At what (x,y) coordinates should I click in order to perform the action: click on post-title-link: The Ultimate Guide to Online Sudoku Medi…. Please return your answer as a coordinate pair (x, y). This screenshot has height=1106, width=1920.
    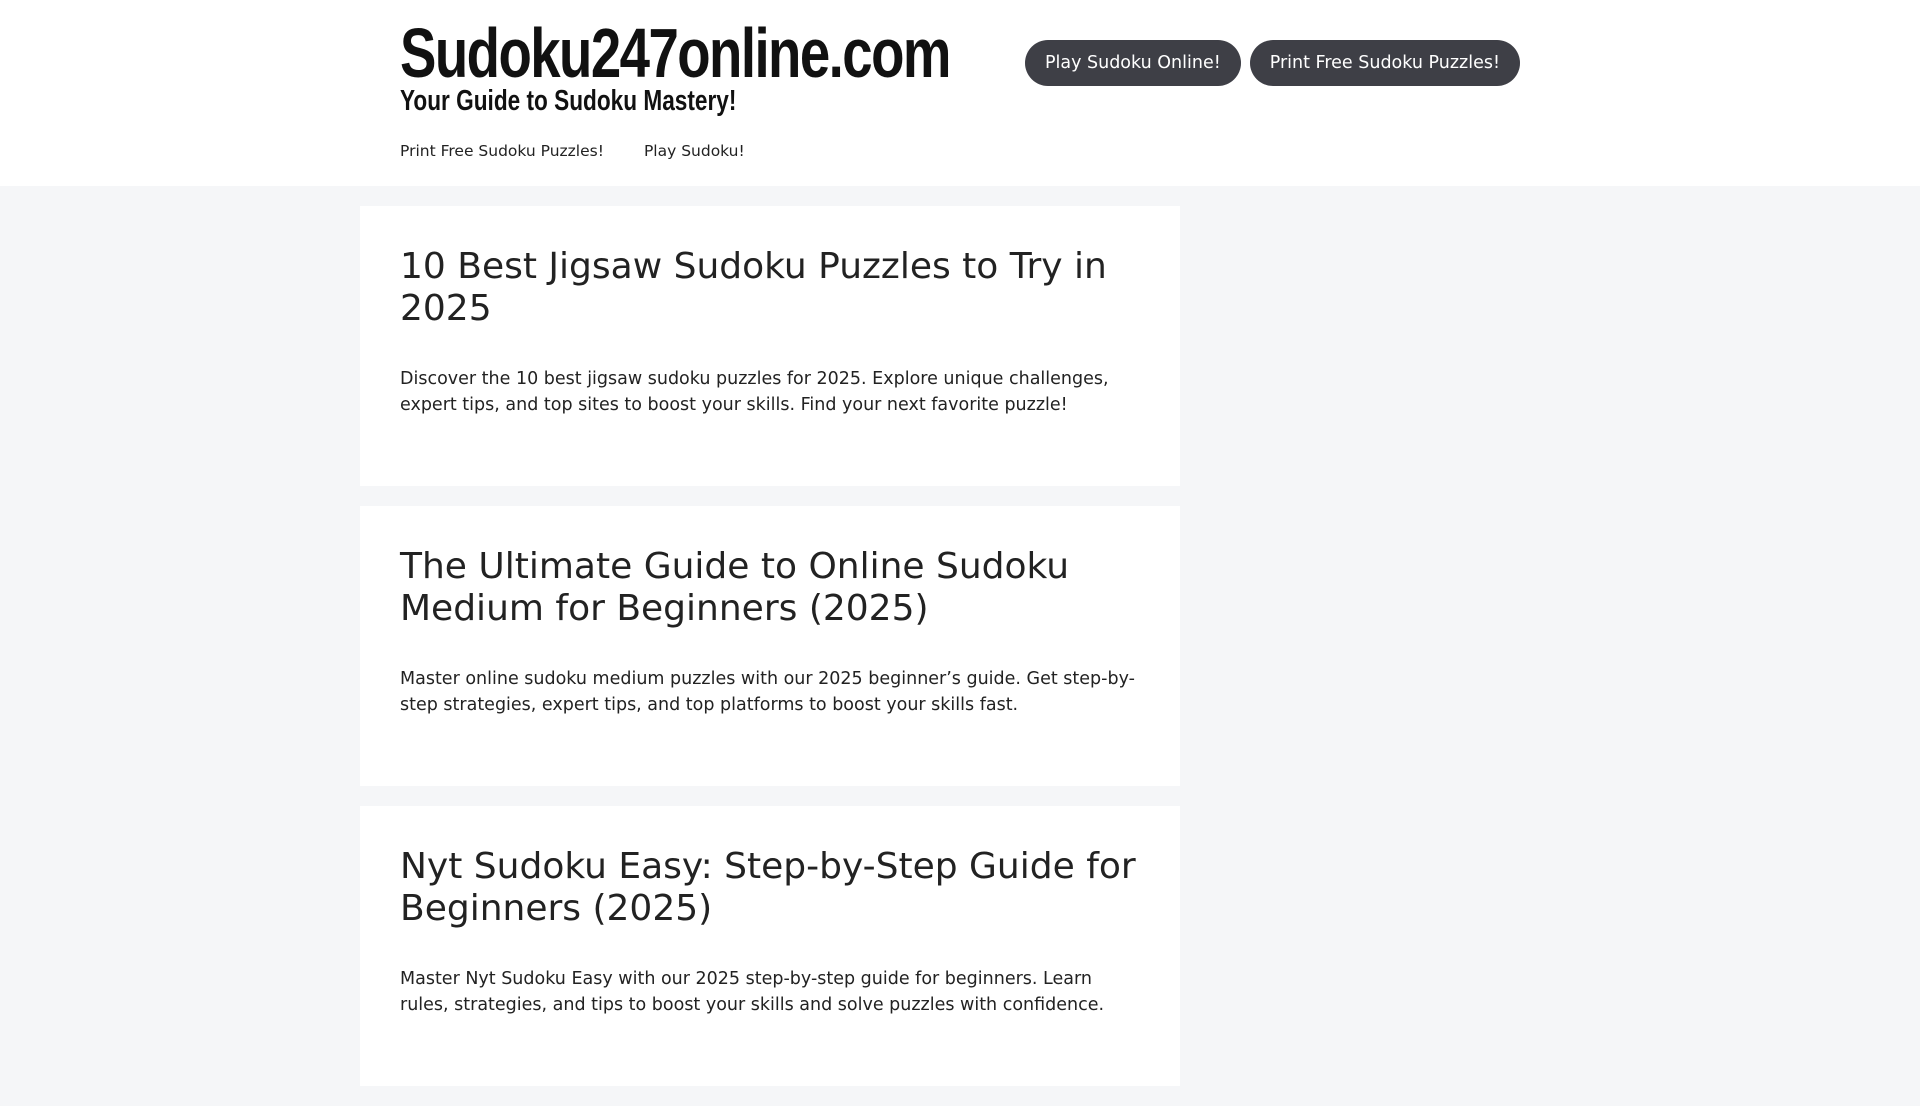
    Looking at the image, I should click on (770, 588).